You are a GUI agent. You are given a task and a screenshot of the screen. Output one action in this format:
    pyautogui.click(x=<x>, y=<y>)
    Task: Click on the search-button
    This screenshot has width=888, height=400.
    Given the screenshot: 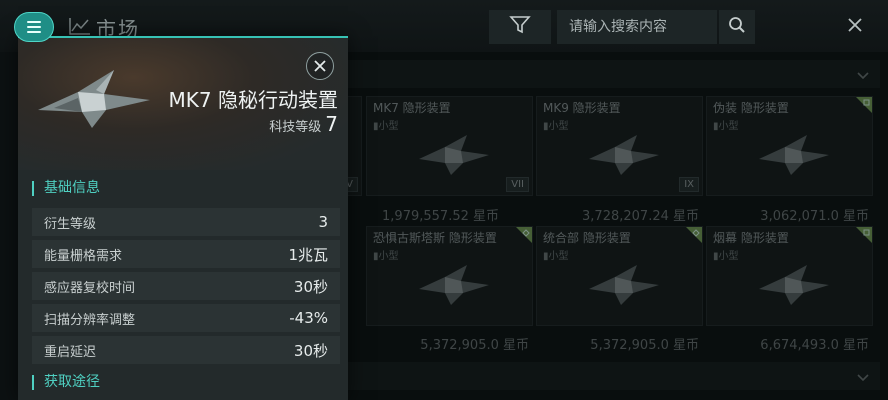 What is the action you would take?
    pyautogui.click(x=737, y=27)
    